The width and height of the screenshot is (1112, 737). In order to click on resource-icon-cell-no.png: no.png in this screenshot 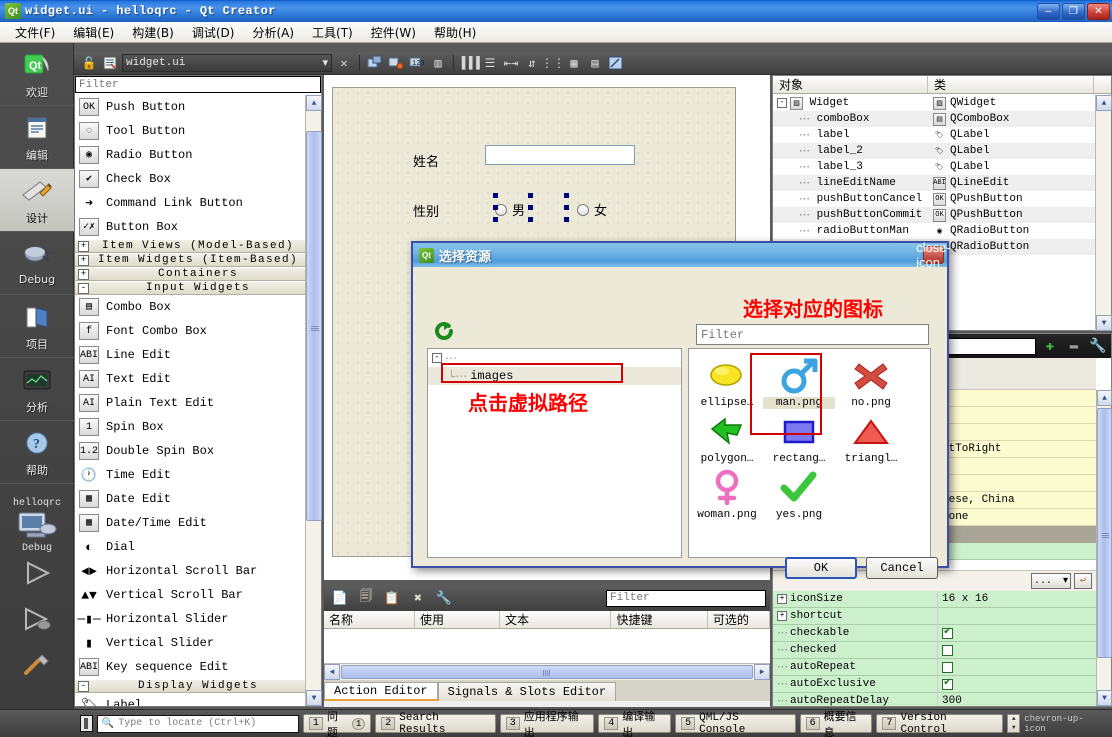, I will do `click(871, 382)`.